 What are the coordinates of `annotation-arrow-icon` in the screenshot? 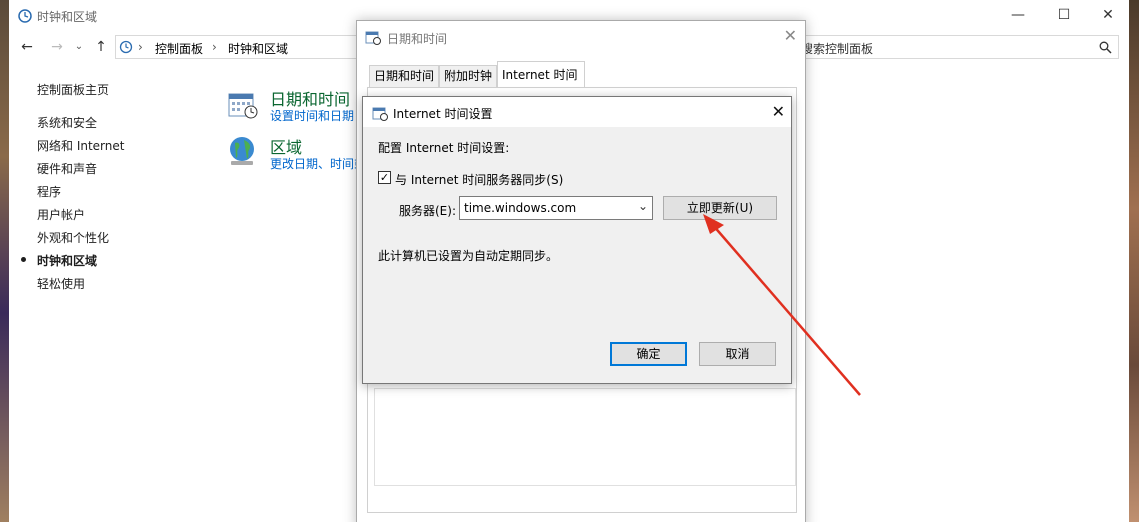 It's located at (782, 305).